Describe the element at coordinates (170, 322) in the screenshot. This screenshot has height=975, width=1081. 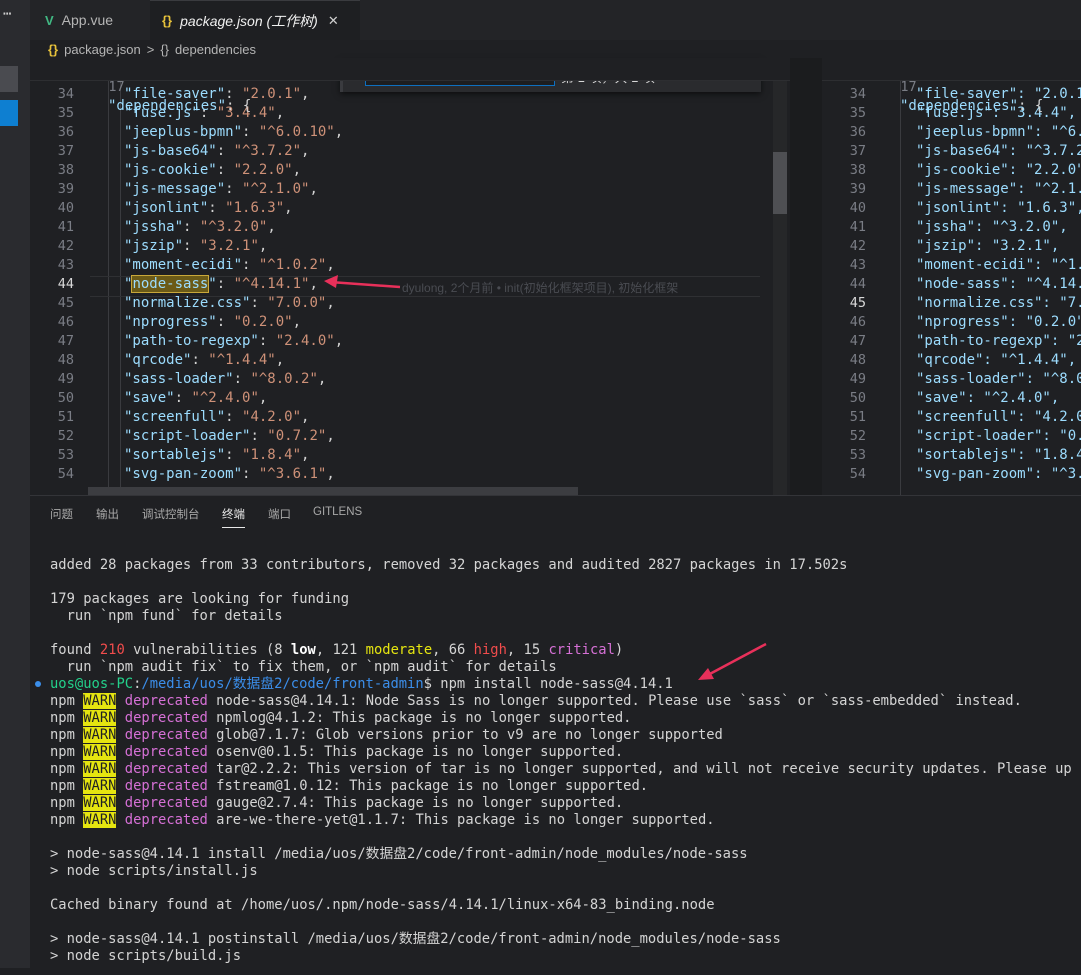
I see `json-key: "nprogress"` at that location.